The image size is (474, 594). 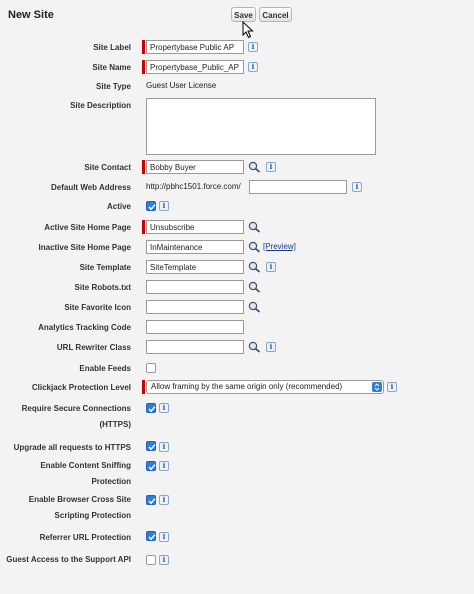 What do you see at coordinates (195, 347) in the screenshot?
I see `url-rewriter-input` at bounding box center [195, 347].